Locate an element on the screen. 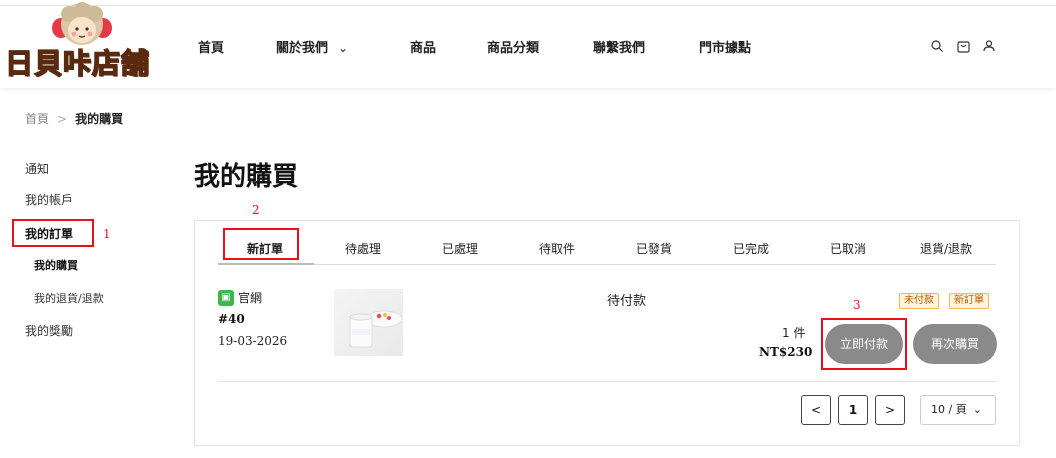 The width and height of the screenshot is (1056, 458). tab-awaiting-pickup: 待取件 is located at coordinates (557, 248).